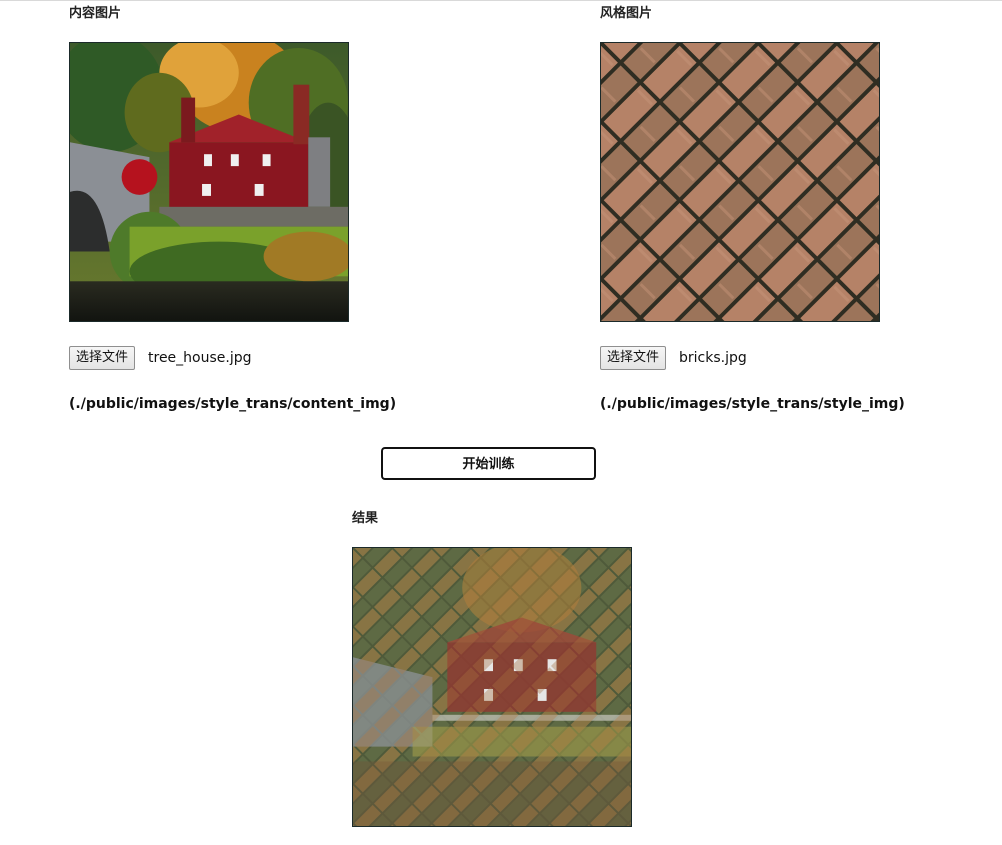 The height and width of the screenshot is (845, 1002). Describe the element at coordinates (492, 687) in the screenshot. I see `result-image` at that location.